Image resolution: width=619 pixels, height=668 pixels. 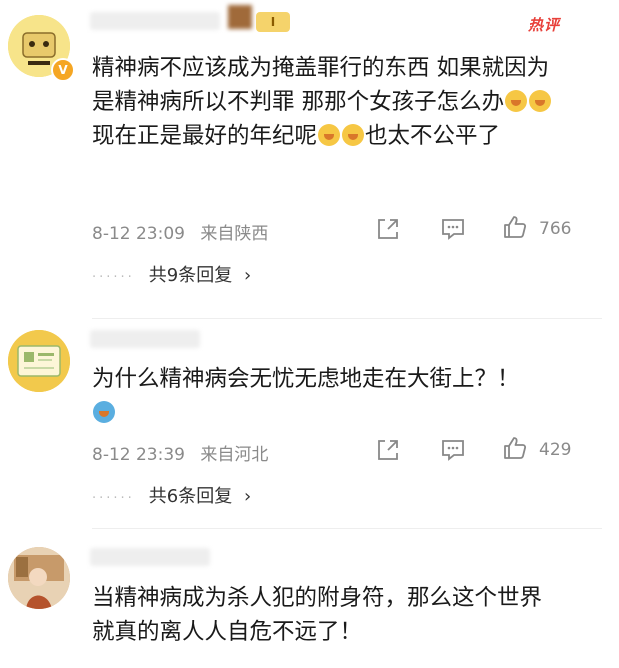 I want to click on comment-meta: 8-12 23:39 来自河北, so click(x=185, y=452).